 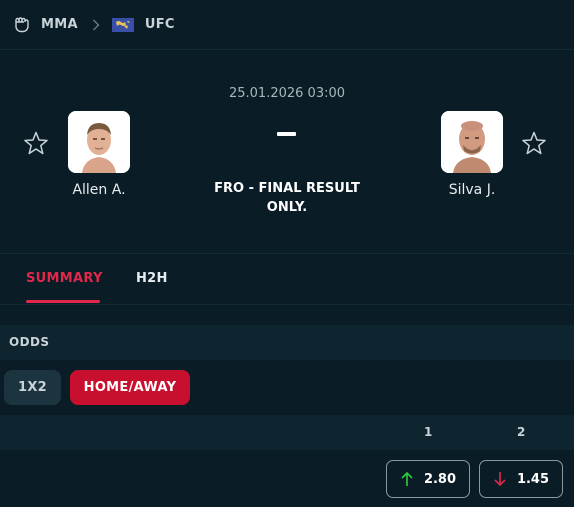 I want to click on event-status-line-2: ONLY., so click(x=287, y=207).